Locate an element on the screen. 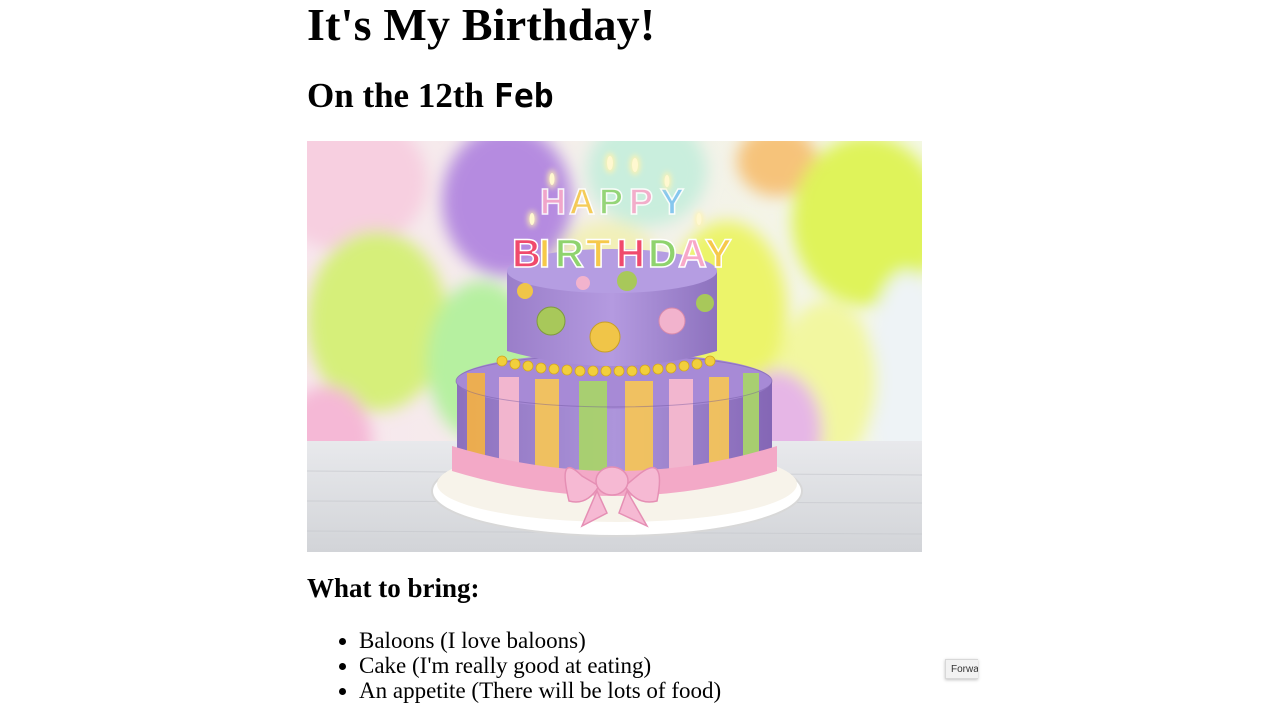 This screenshot has height=720, width=1280. svg-text: I is located at coordinates (544, 254).